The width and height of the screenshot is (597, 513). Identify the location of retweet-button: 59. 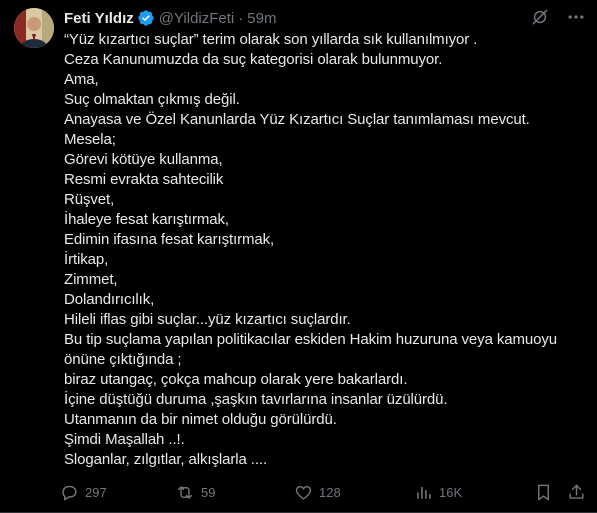
(195, 492).